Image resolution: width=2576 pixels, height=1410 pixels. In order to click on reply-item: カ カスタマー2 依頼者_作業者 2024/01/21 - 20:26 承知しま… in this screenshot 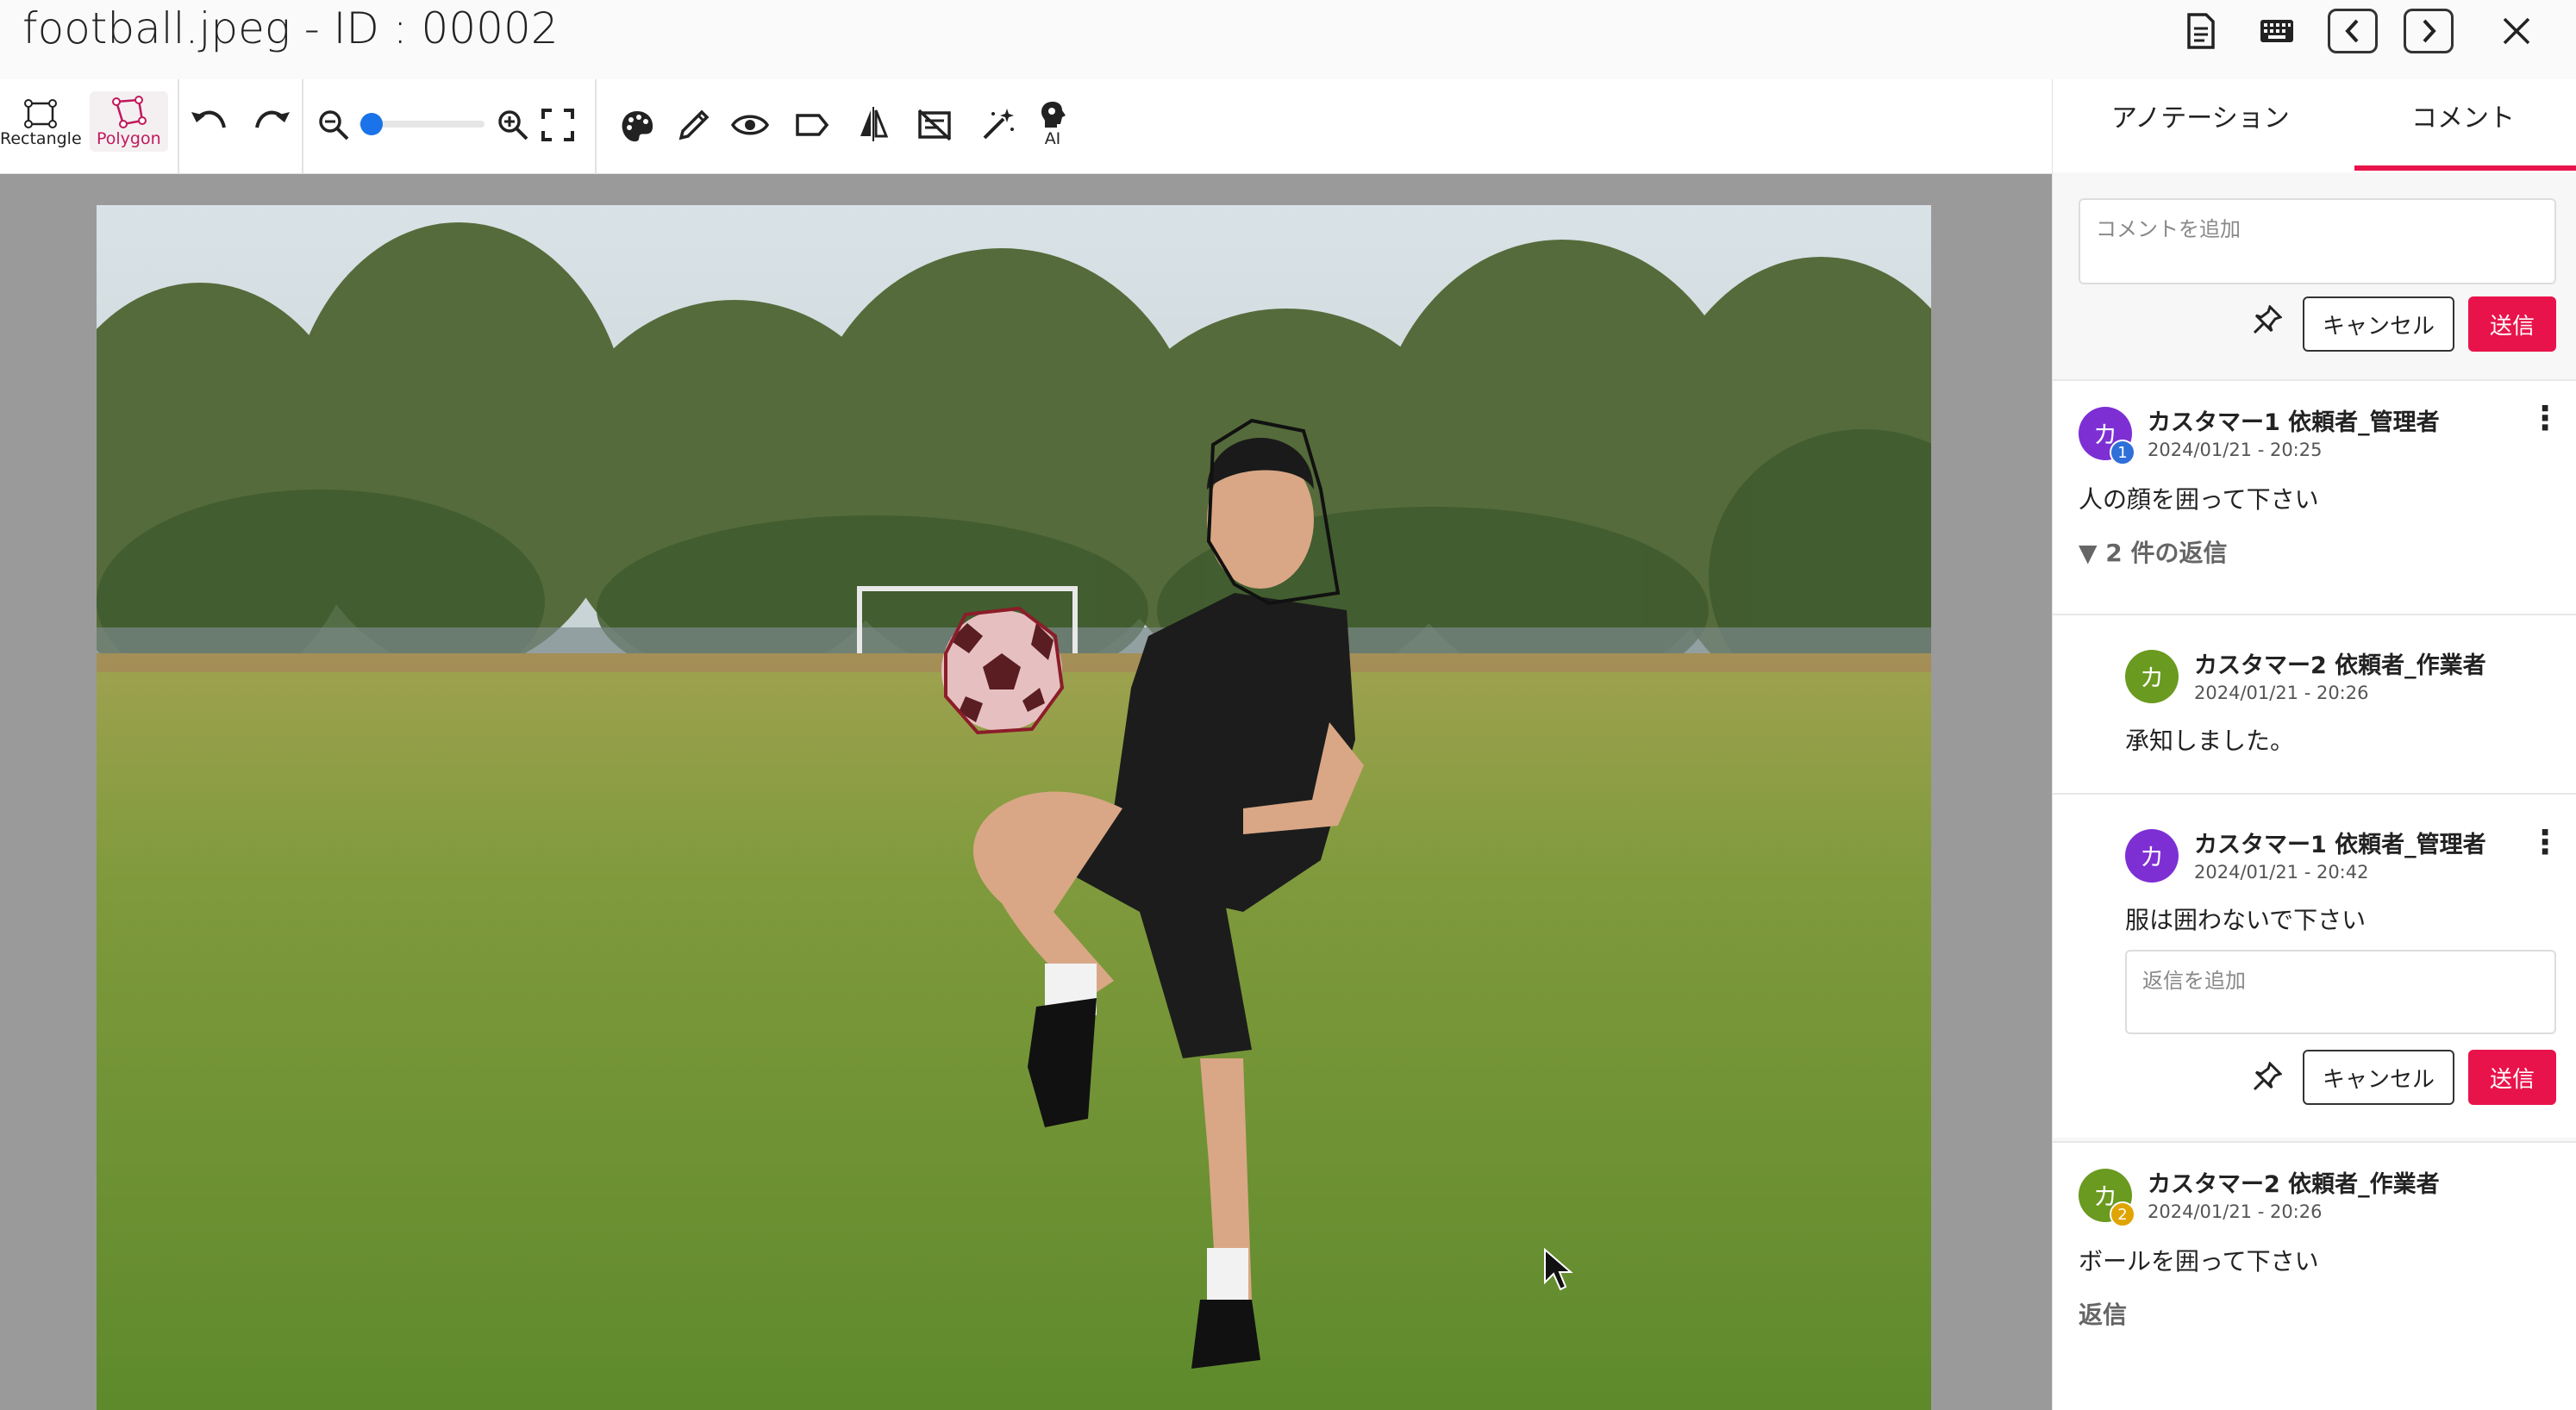, I will do `click(2314, 704)`.